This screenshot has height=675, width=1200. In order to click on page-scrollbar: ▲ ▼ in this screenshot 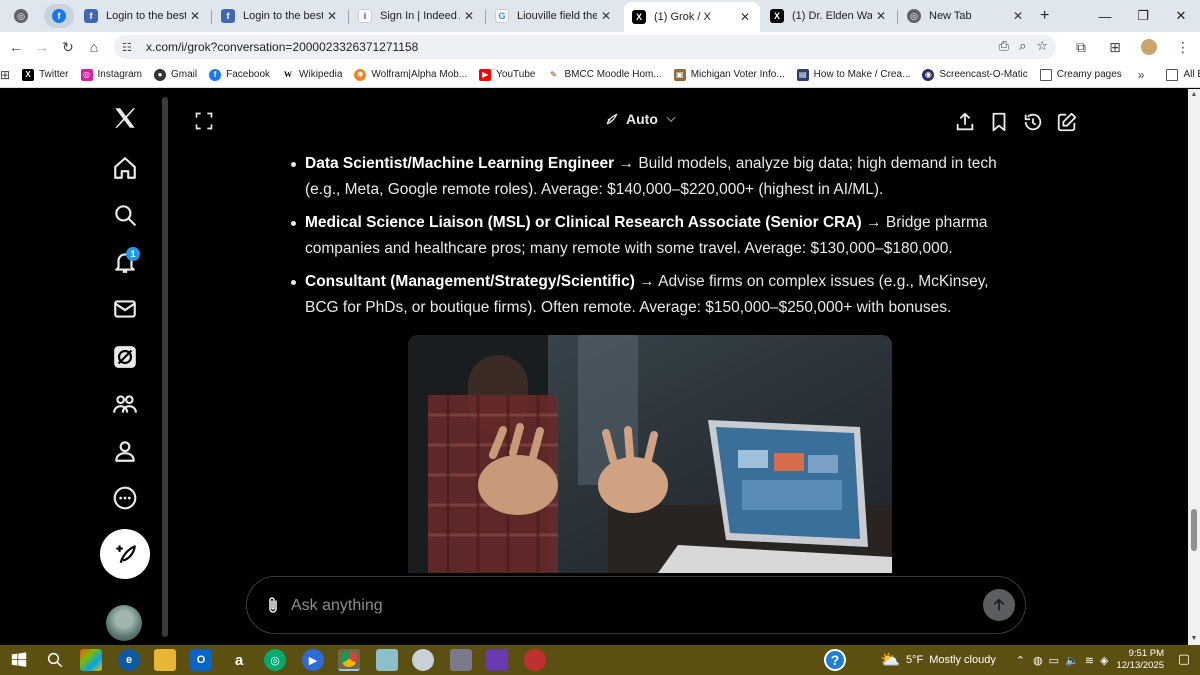, I will do `click(1194, 367)`.